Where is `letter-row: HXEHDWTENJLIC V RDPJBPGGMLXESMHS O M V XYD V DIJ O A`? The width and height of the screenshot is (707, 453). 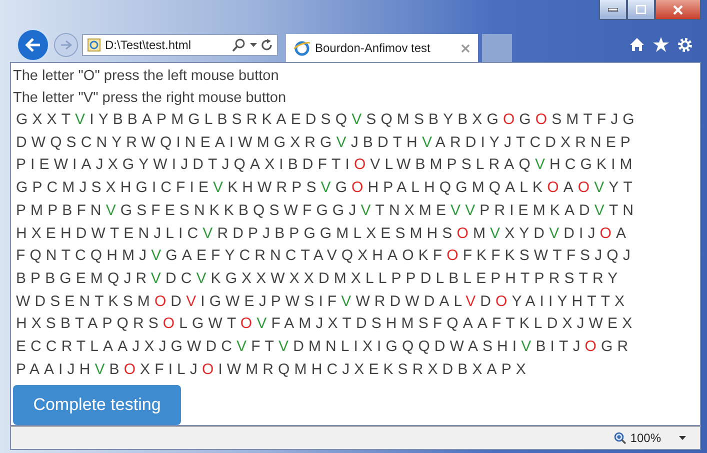
letter-row: HXEHDWTENJLIC V RDPJBPGGMLXESMHS O M V XYD V DIJ O A is located at coordinates (323, 233).